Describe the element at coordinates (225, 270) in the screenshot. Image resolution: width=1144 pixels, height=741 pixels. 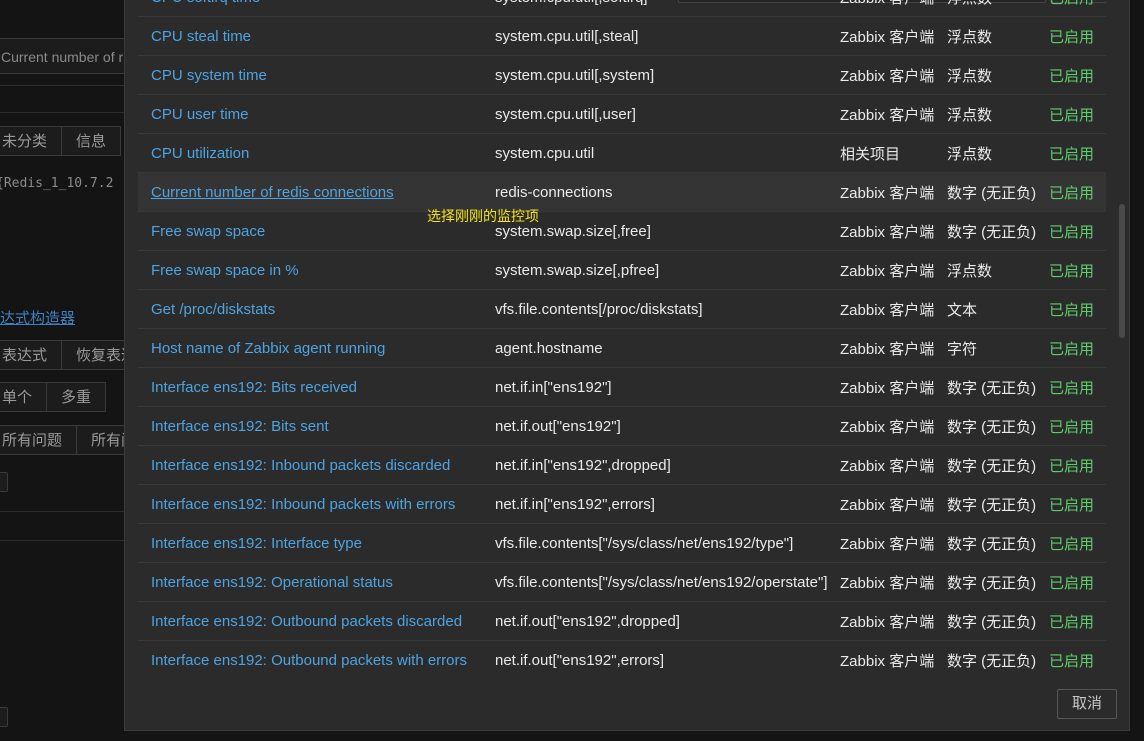
I see `item-name-link: Free swap space in %` at that location.